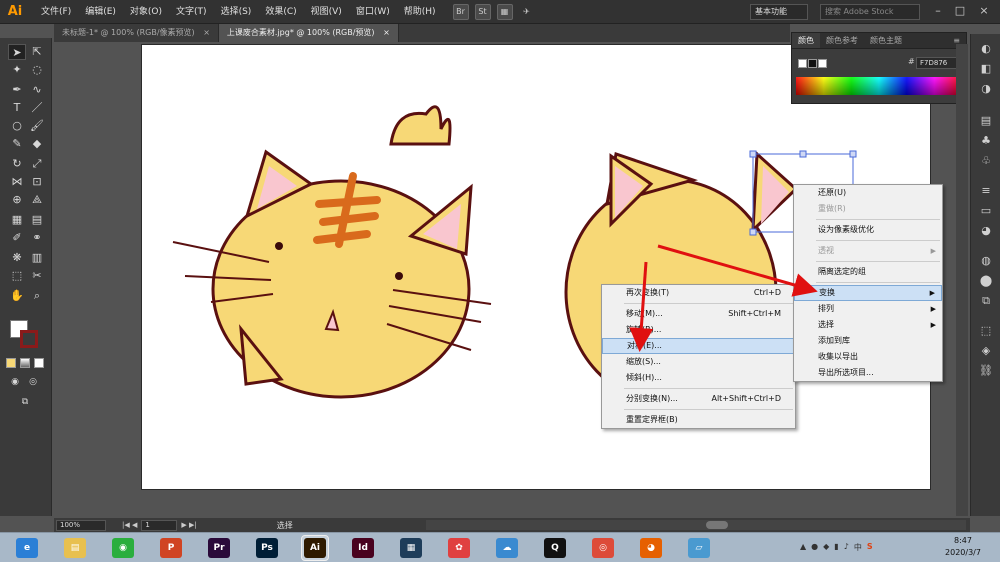 The height and width of the screenshot is (562, 1000). I want to click on artboards-icon: ⬚, so click(986, 331).